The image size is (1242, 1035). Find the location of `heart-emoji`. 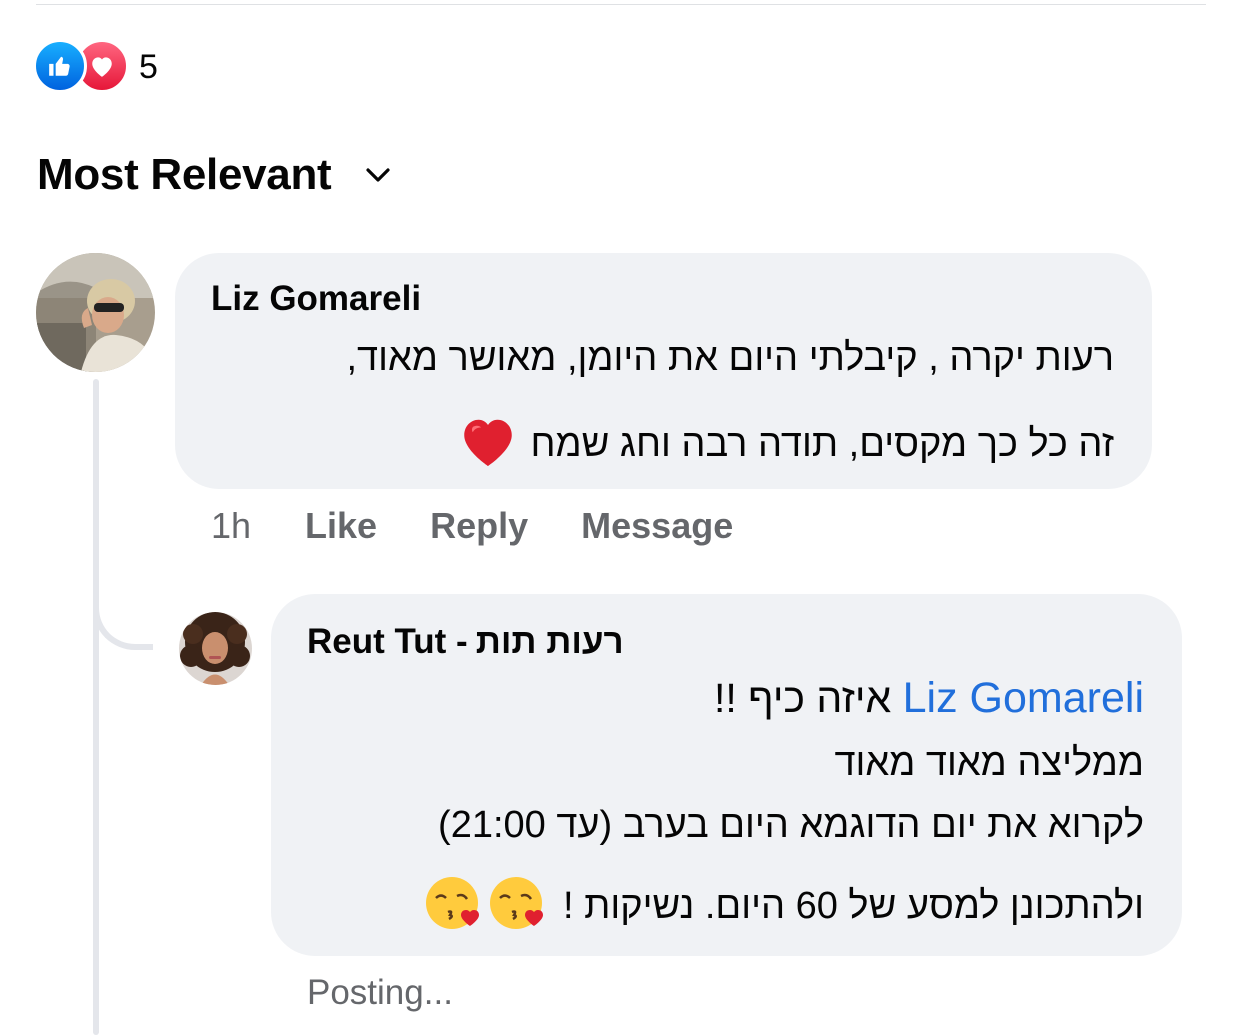

heart-emoji is located at coordinates (488, 446).